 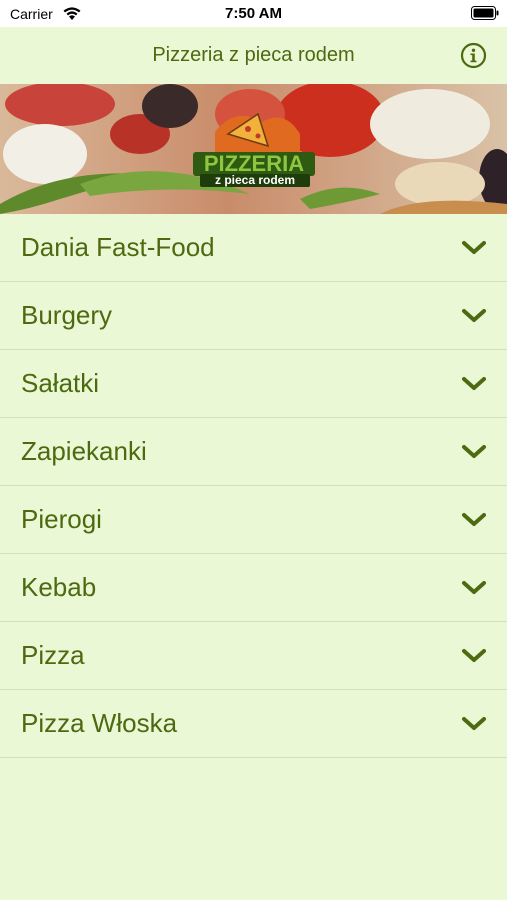 What do you see at coordinates (253, 520) in the screenshot?
I see `menu-item-pierogi: Pierogi` at bounding box center [253, 520].